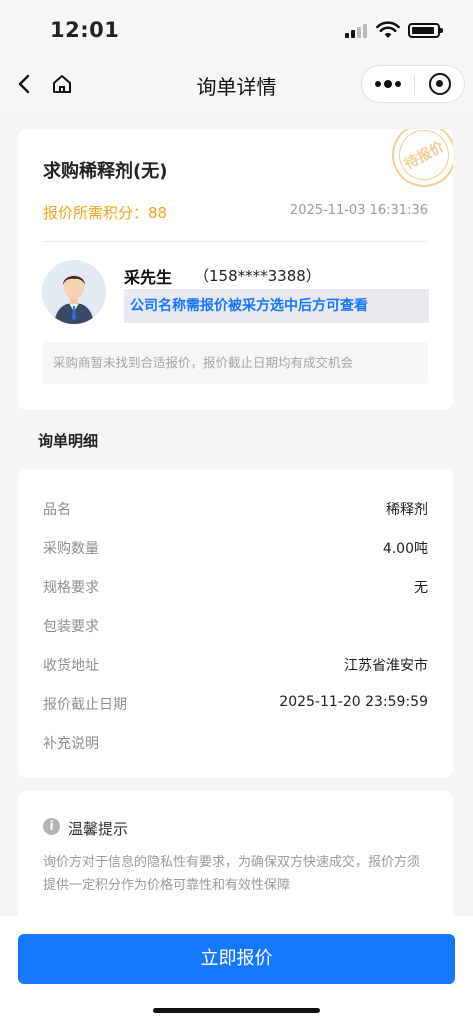 This screenshot has width=473, height=1024. What do you see at coordinates (235, 550) in the screenshot?
I see `detail-row: 采购数量 4.00吨` at bounding box center [235, 550].